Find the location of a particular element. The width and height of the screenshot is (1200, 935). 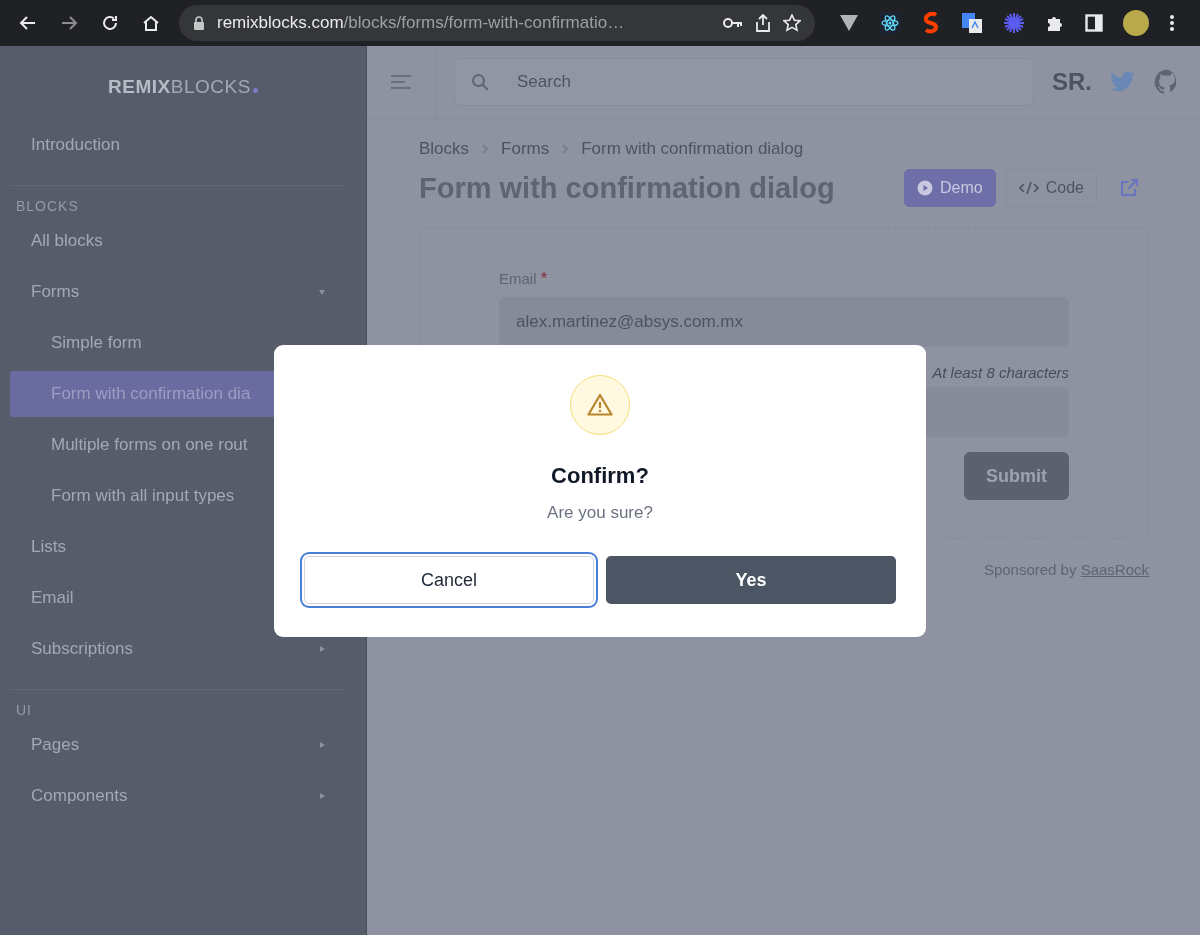

logo: REMIXBLOCKS is located at coordinates (183, 87).